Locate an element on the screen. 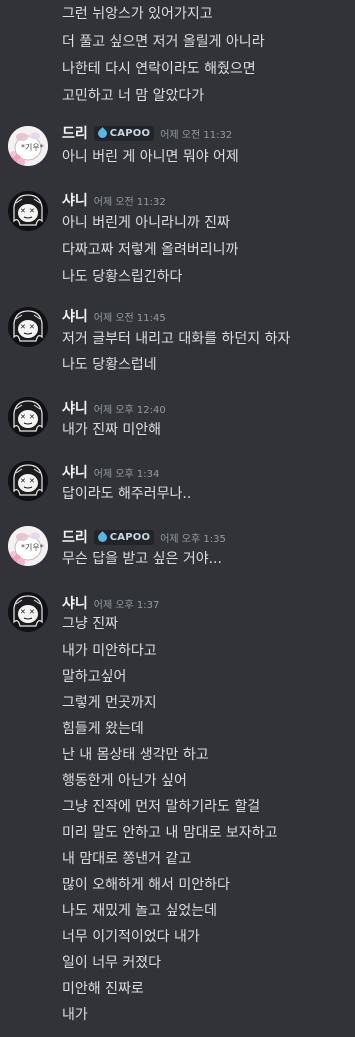  message-text: 더 풀고 싶으면 저거 올릴게 아니라 is located at coordinates (163, 42).